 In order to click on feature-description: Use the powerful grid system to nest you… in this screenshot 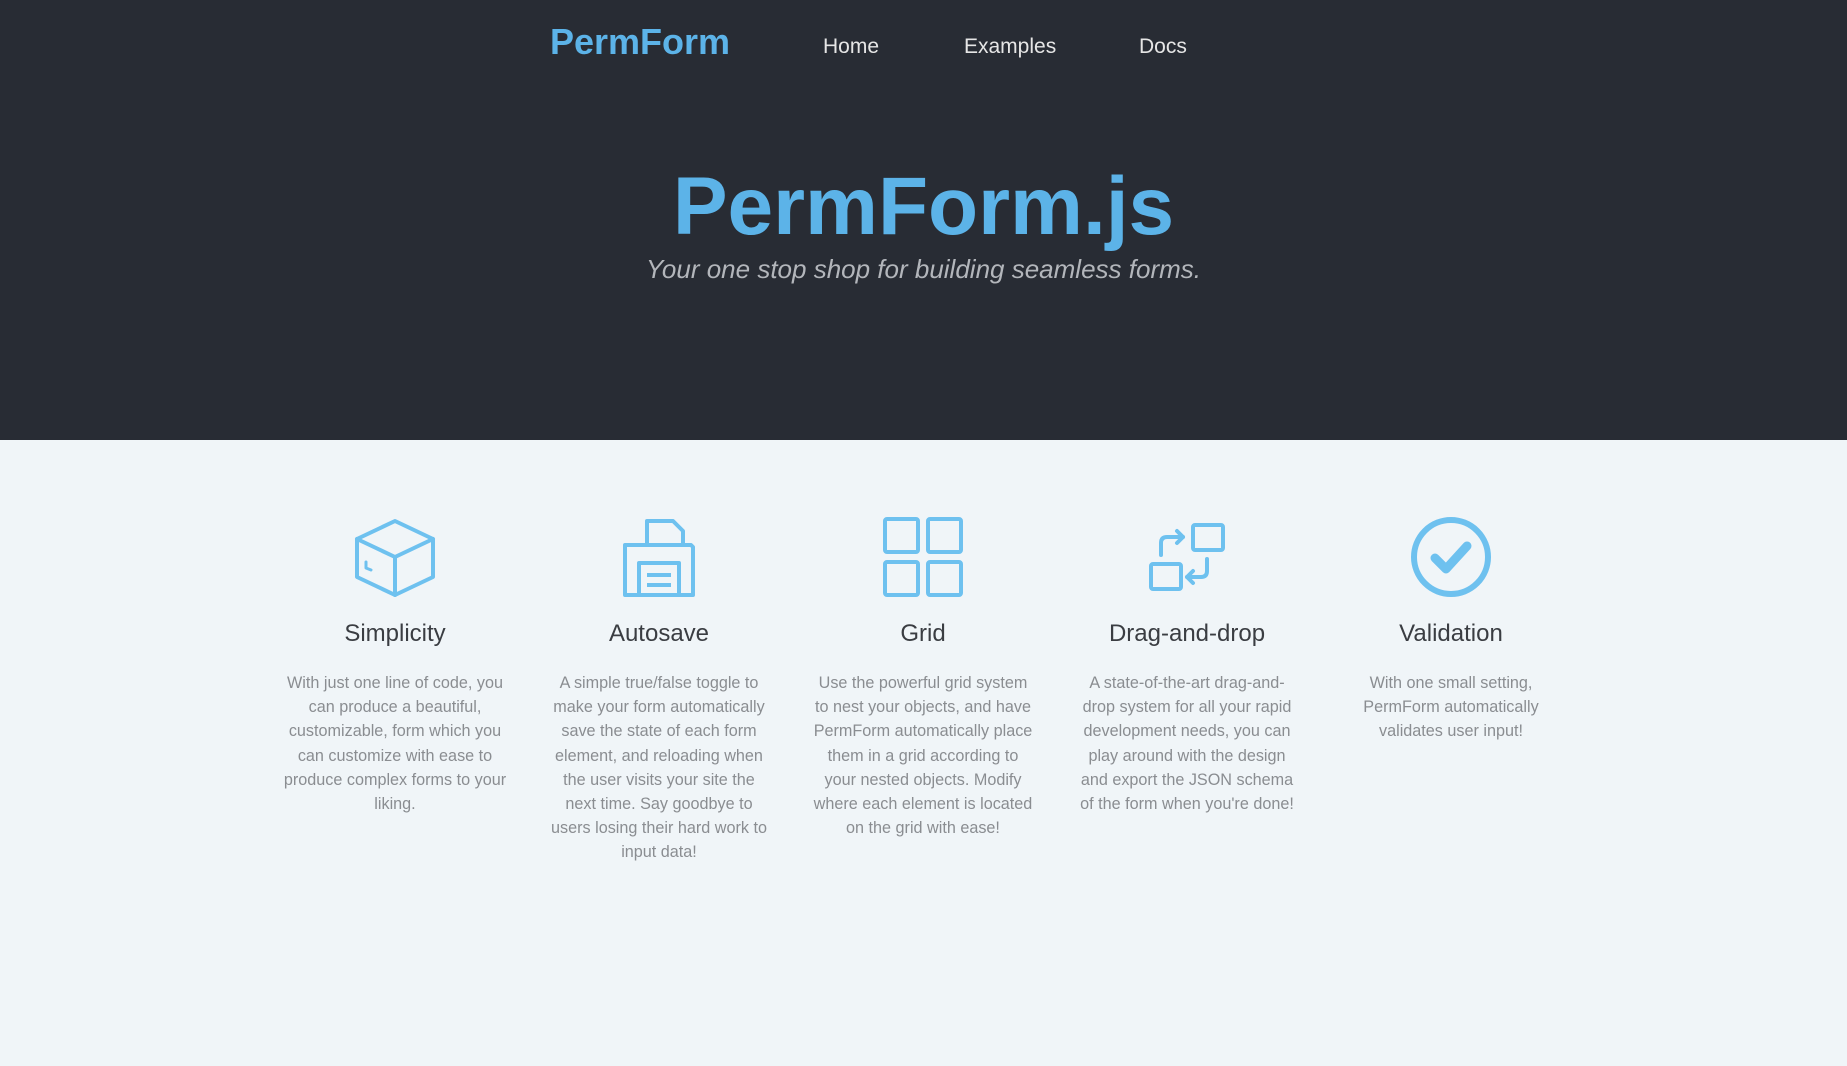, I will do `click(923, 756)`.